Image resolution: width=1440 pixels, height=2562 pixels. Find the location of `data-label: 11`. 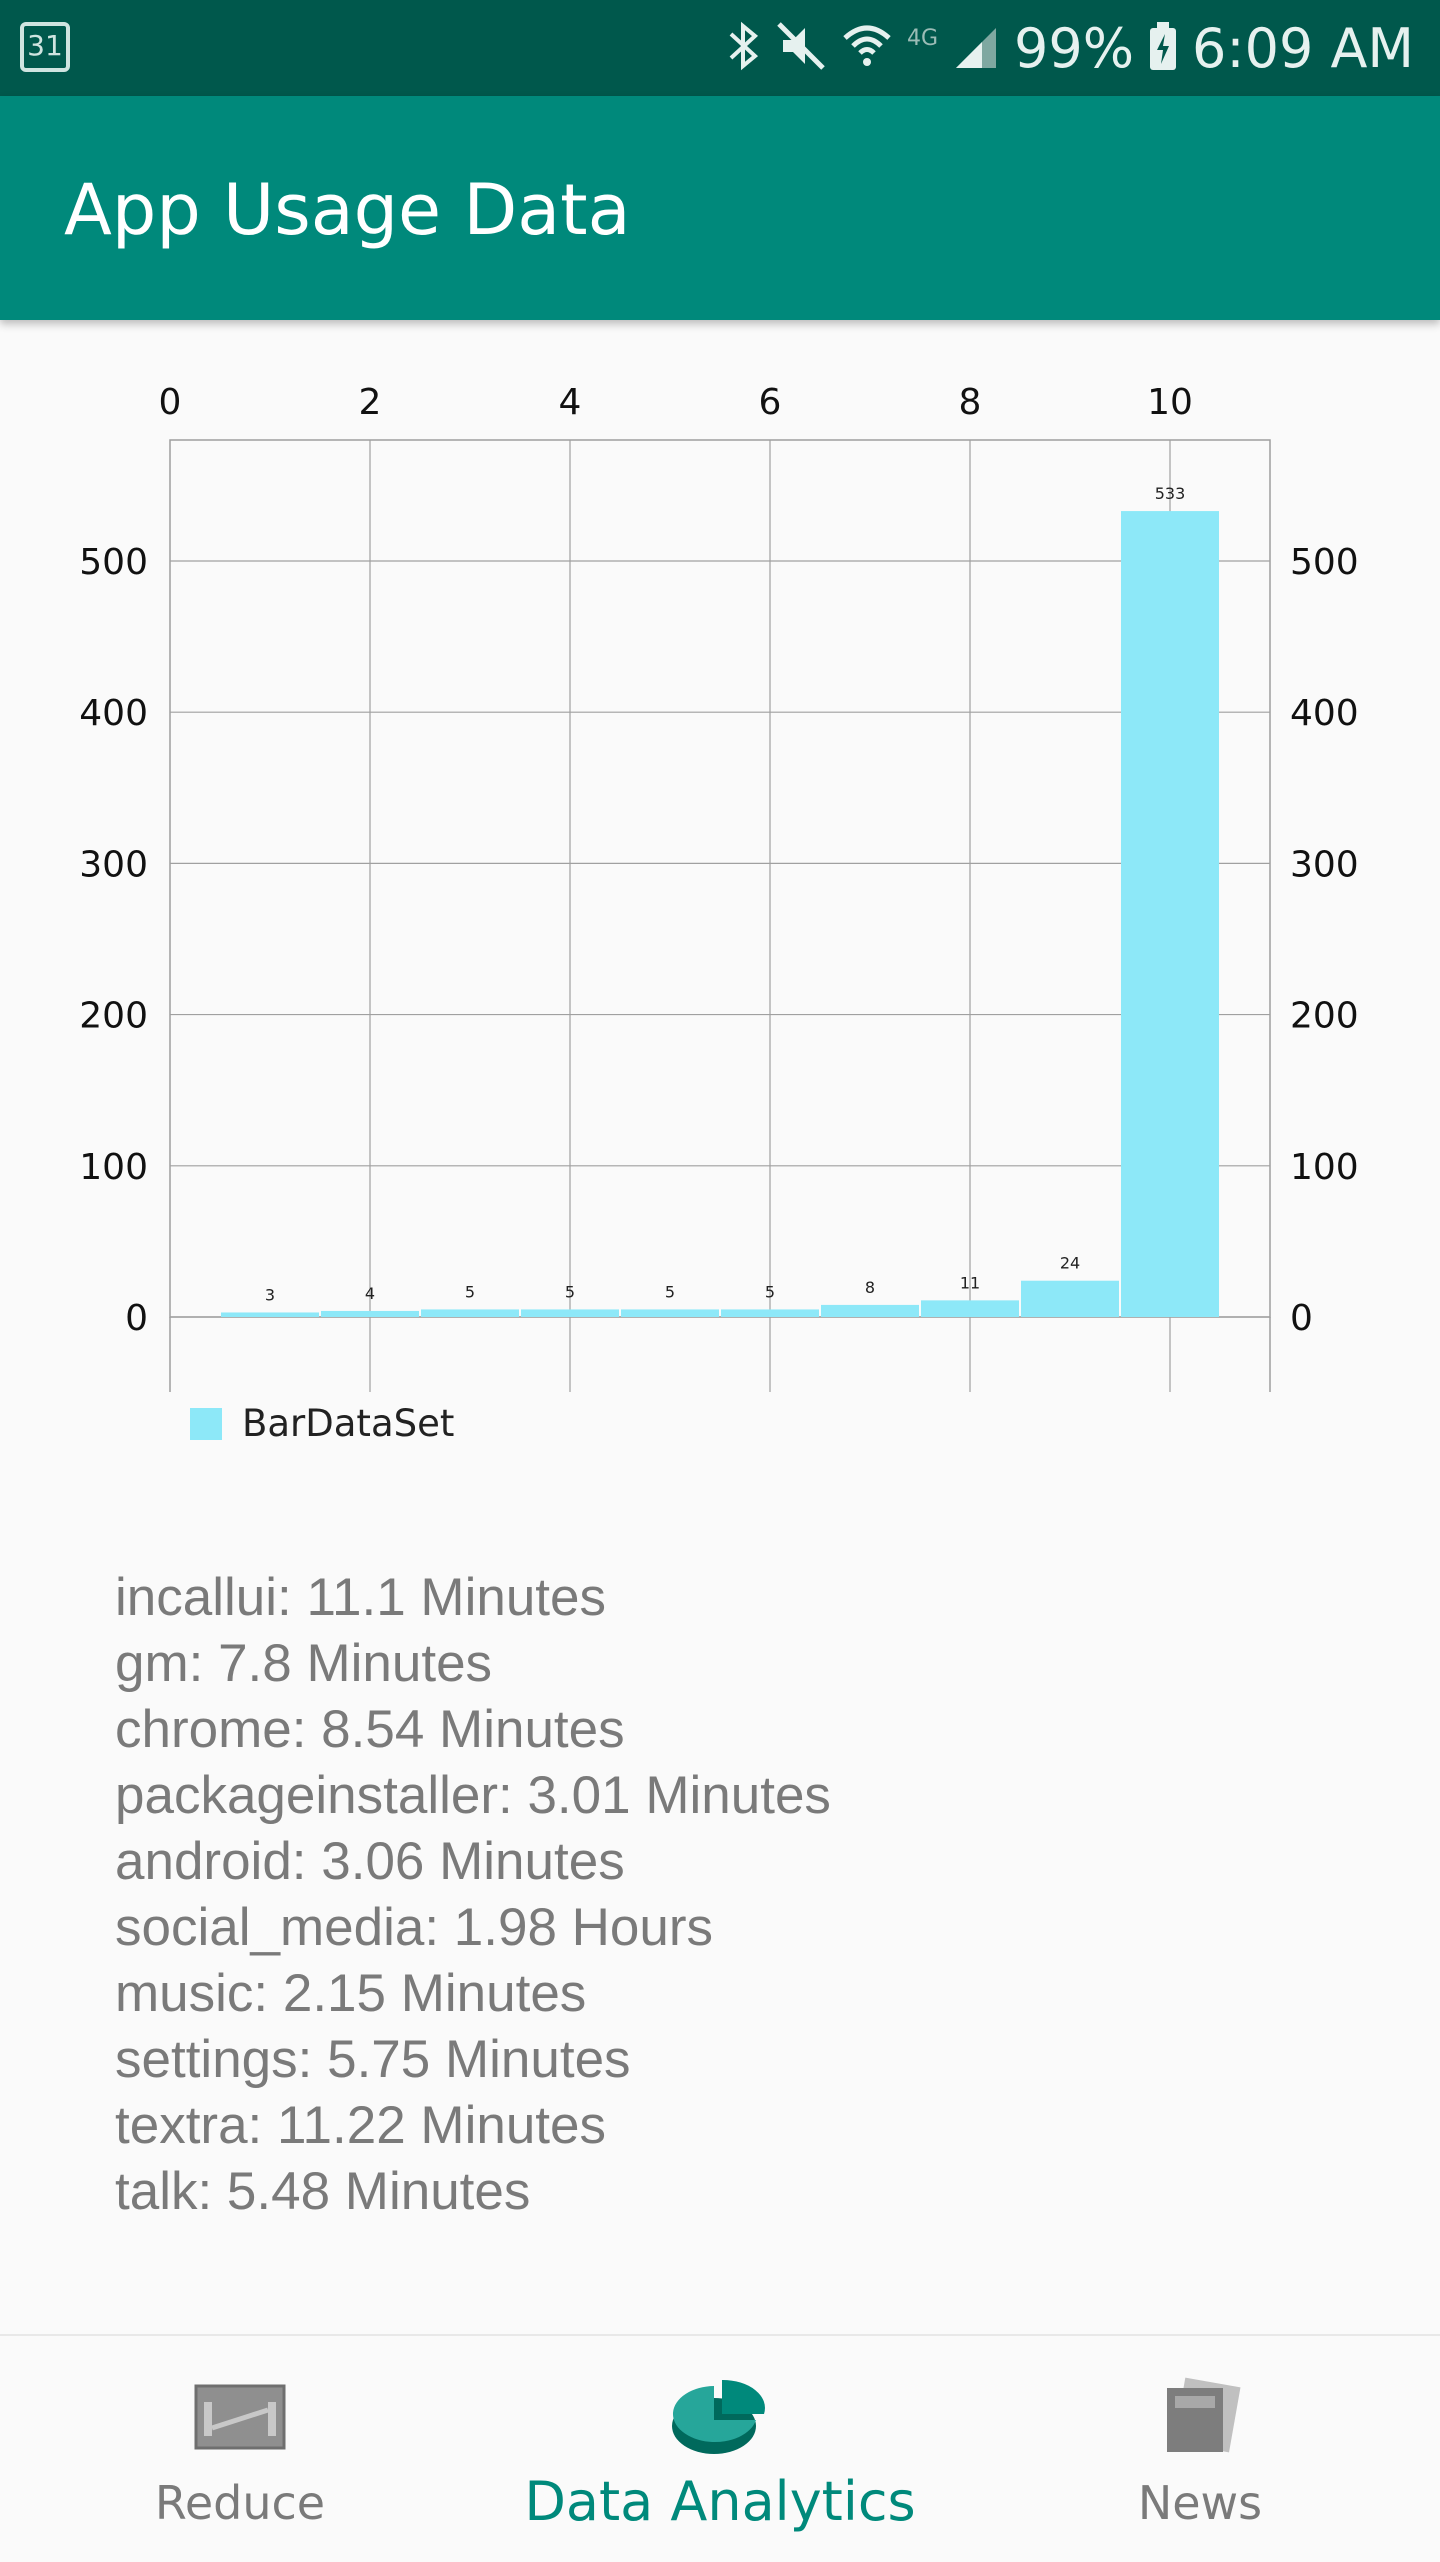

data-label: 11 is located at coordinates (970, 1282).